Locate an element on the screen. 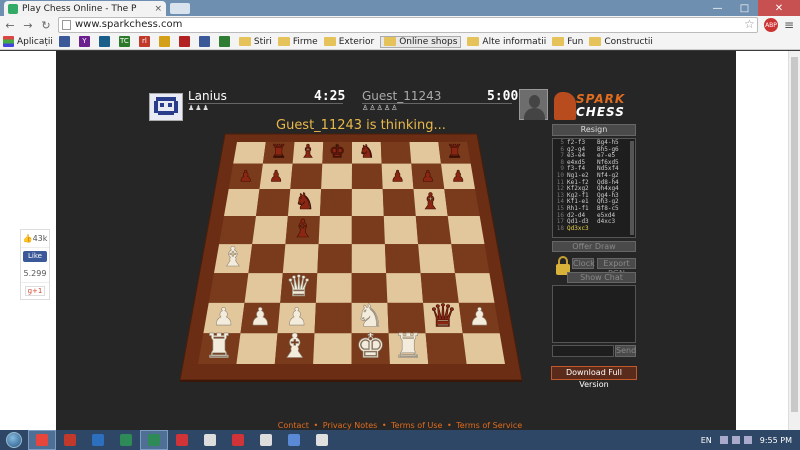 This screenshot has width=800, height=450. browser-tab: Play Chess Online - The P × is located at coordinates (85, 8).